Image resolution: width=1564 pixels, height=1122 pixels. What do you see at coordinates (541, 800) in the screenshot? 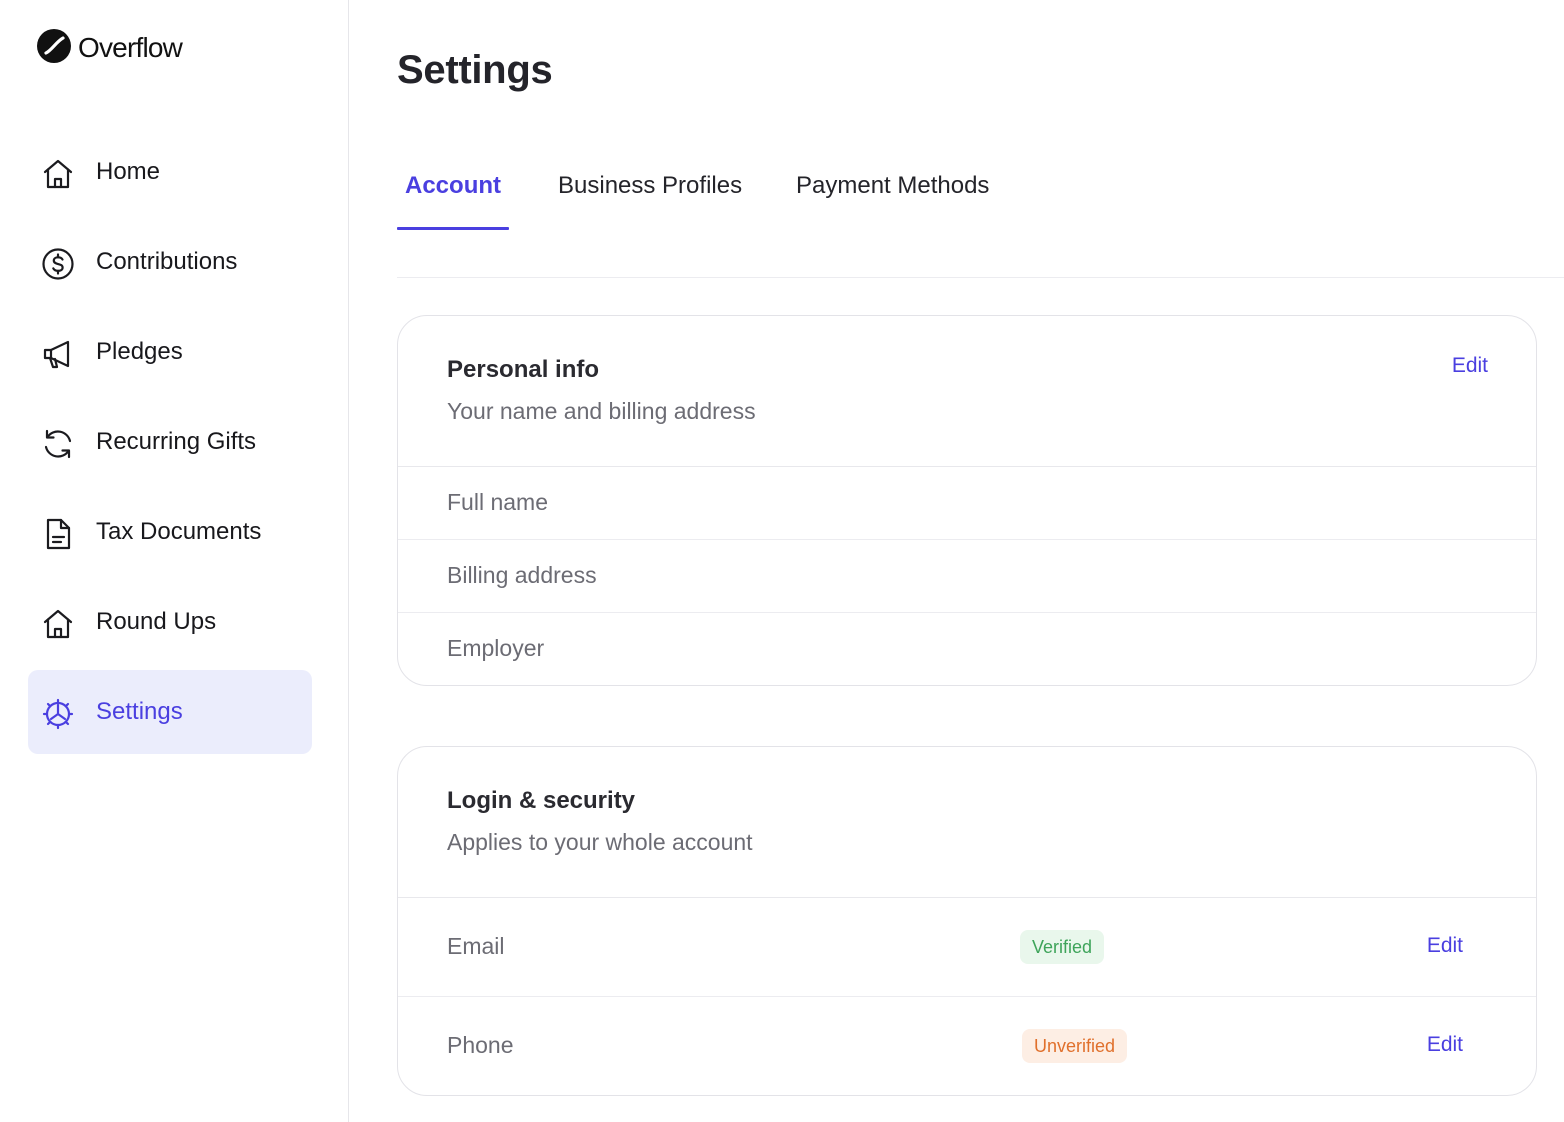
I see `card-title: Login & security` at bounding box center [541, 800].